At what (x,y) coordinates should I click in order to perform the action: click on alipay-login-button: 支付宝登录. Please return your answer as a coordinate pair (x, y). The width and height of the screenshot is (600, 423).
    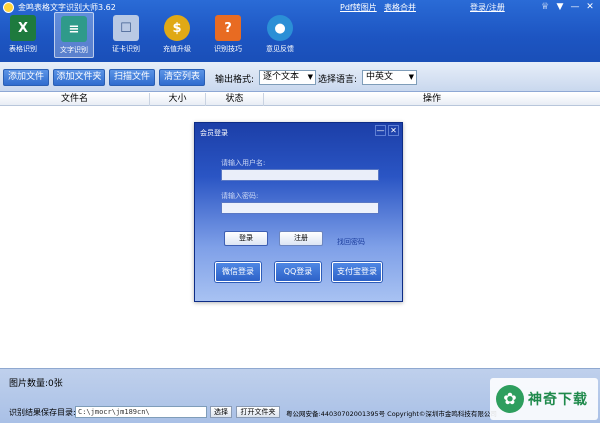
    Looking at the image, I should click on (357, 272).